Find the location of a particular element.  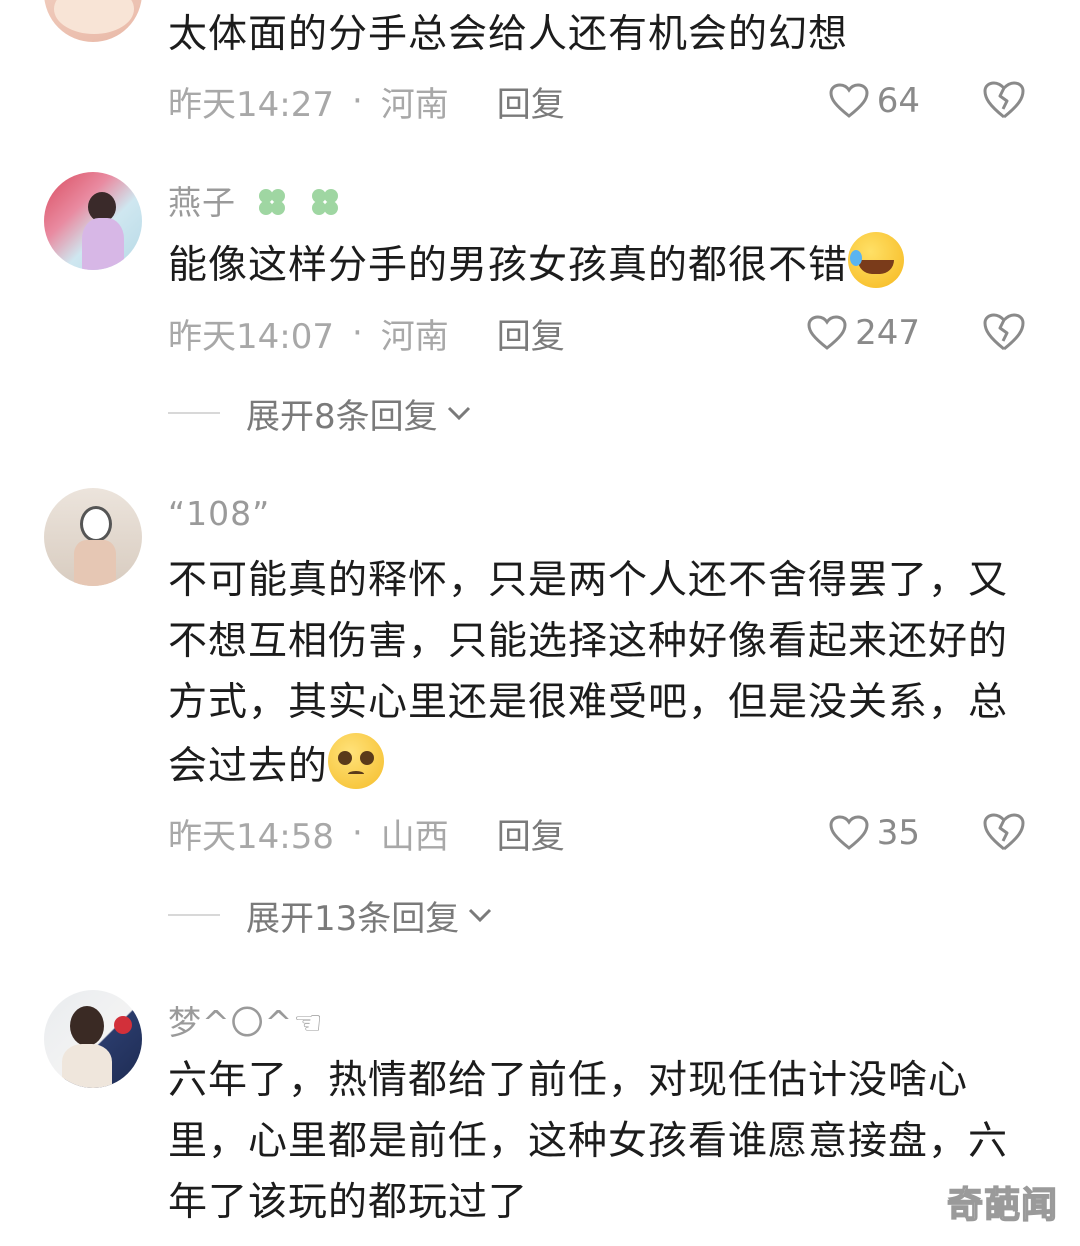

comment-time: 昨天14:27 is located at coordinates (251, 104).